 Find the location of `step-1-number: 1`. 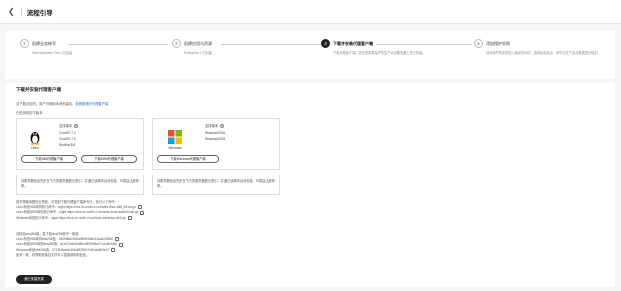

step-1-number: 1 is located at coordinates (24, 43).